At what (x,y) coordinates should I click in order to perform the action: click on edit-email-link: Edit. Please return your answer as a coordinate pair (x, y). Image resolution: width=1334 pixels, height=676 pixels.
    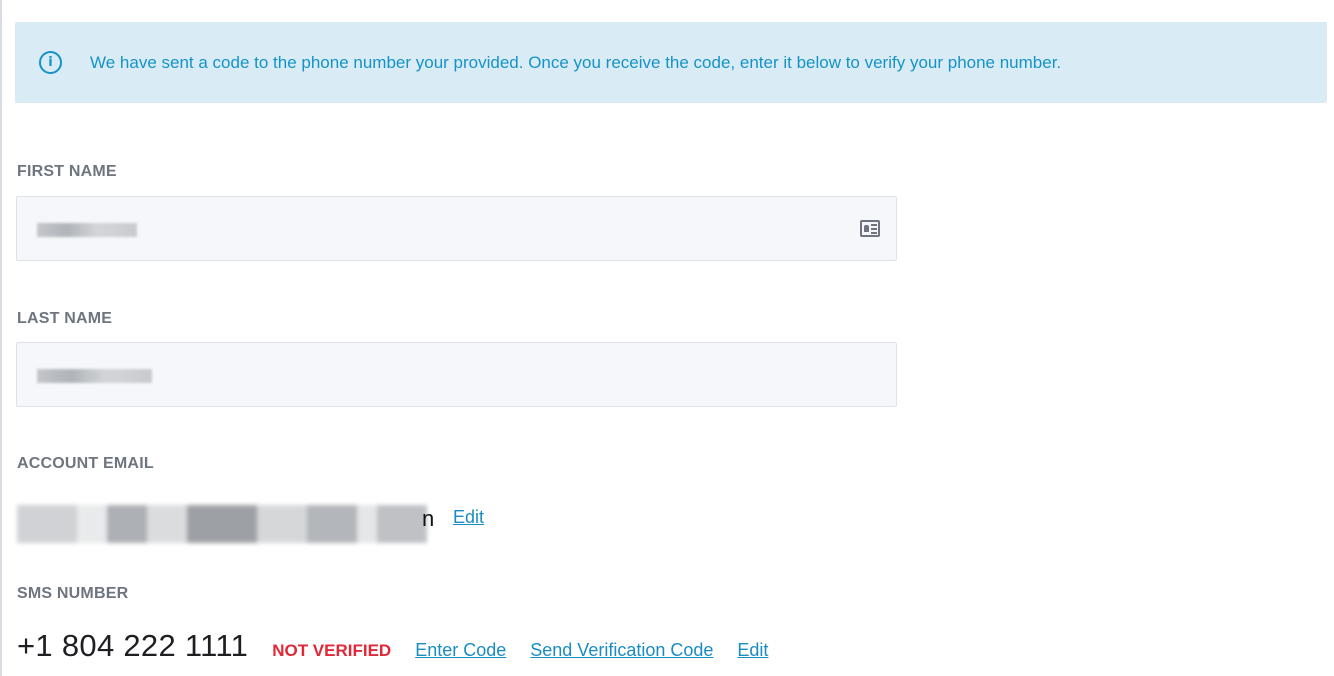
    Looking at the image, I should click on (468, 517).